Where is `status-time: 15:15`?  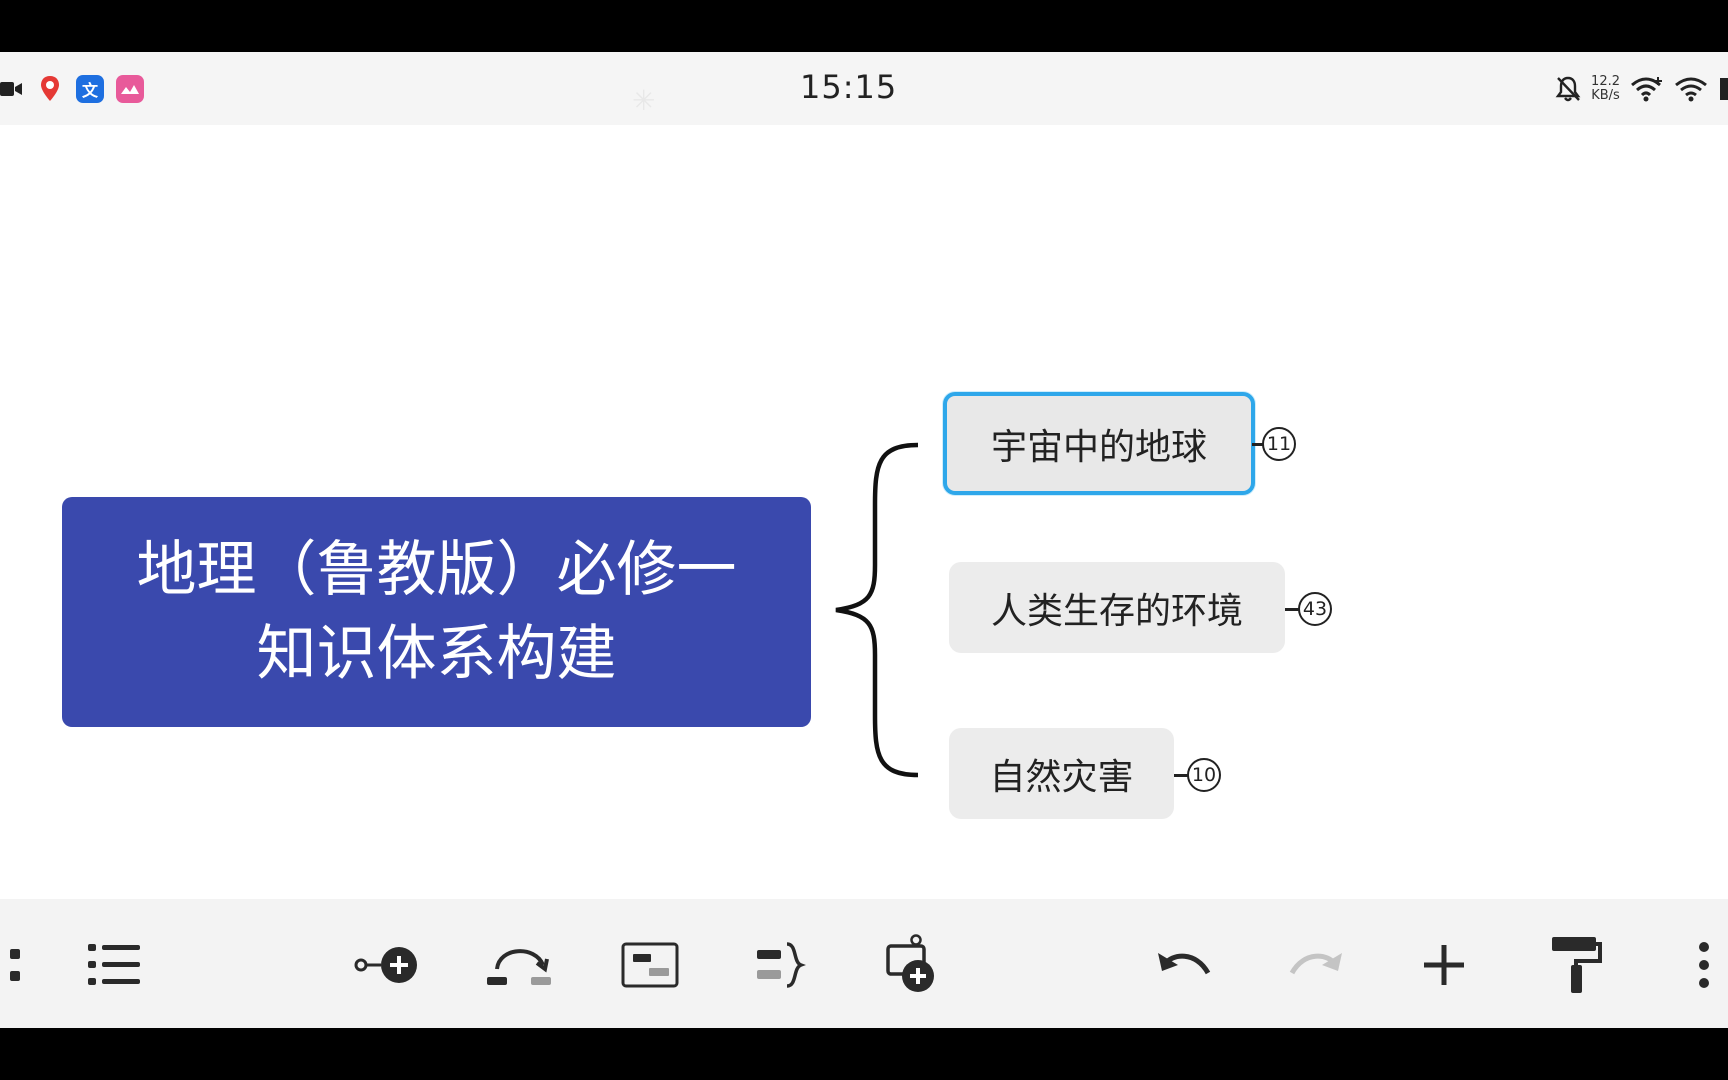 status-time: 15:15 is located at coordinates (849, 87).